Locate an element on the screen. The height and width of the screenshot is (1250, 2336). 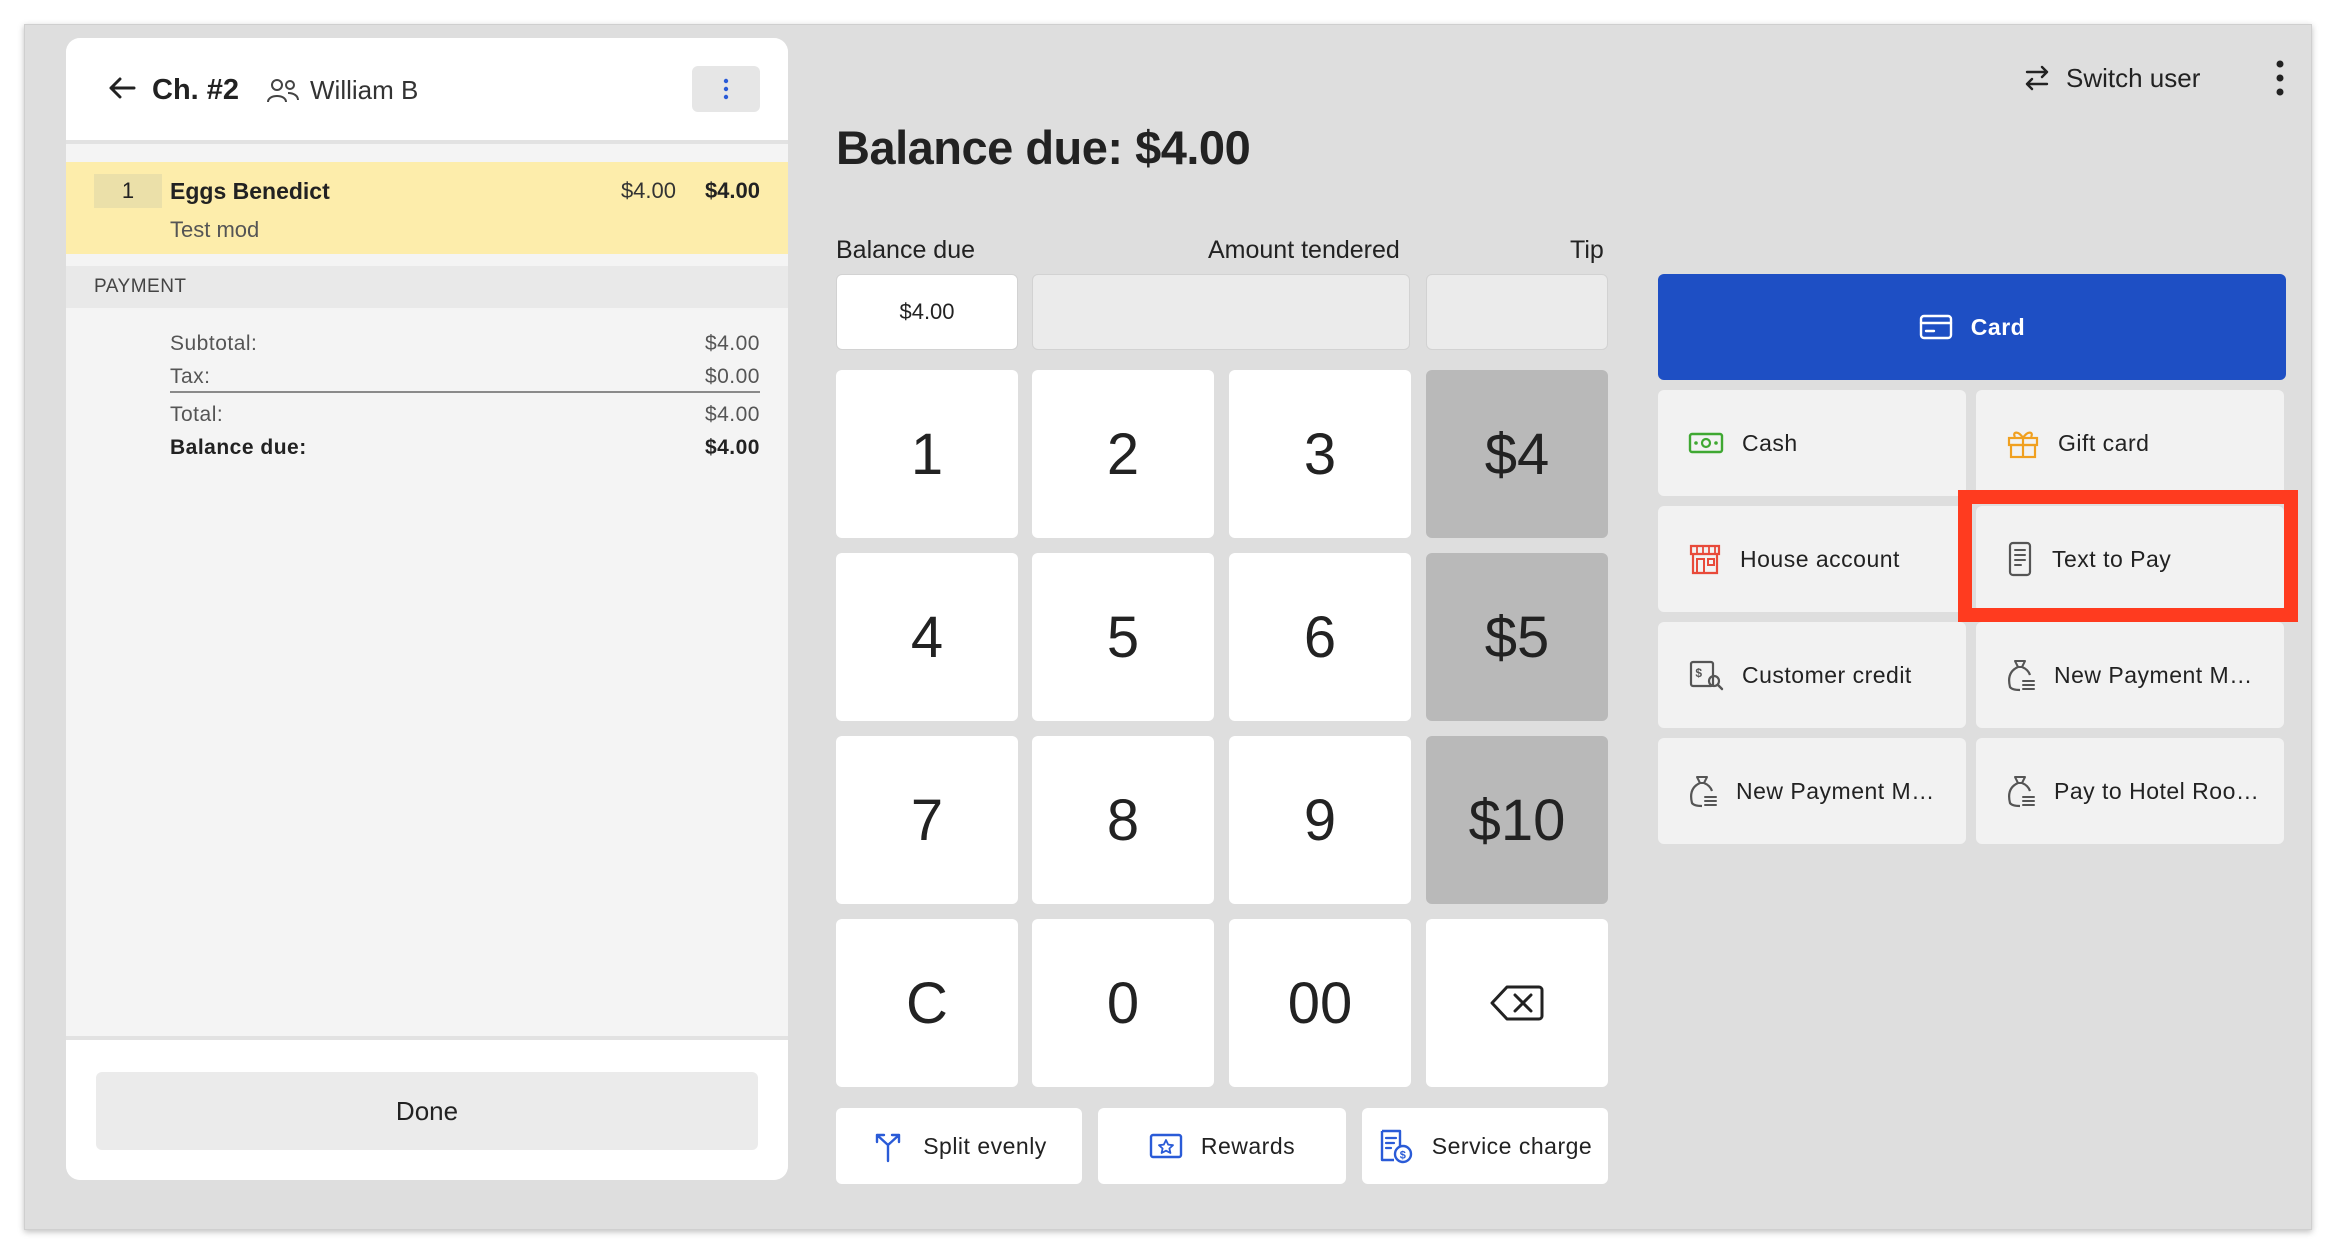
switch-user-button: Switch user is located at coordinates (2111, 78).